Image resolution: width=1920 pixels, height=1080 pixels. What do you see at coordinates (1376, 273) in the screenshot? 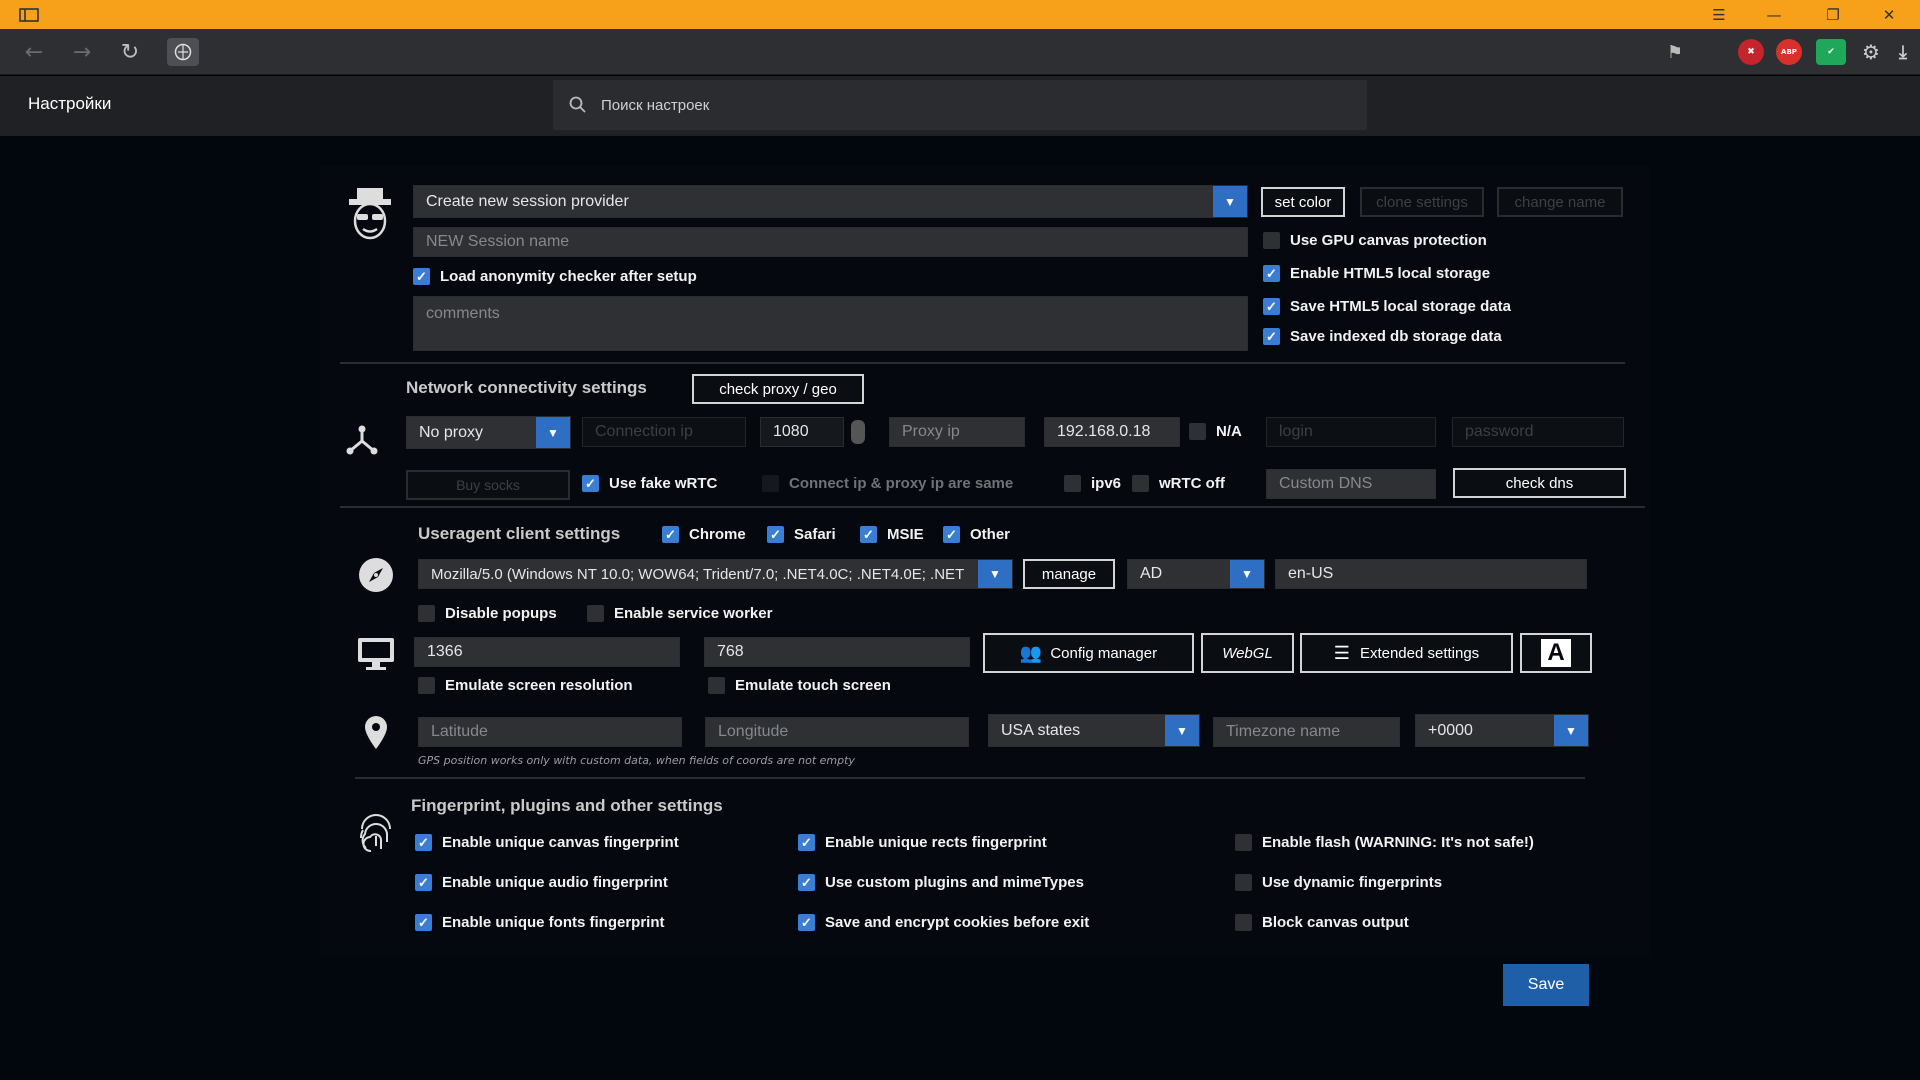
I see `html5-storage-checkbox: ✓ Enable HTML5 local storage` at bounding box center [1376, 273].